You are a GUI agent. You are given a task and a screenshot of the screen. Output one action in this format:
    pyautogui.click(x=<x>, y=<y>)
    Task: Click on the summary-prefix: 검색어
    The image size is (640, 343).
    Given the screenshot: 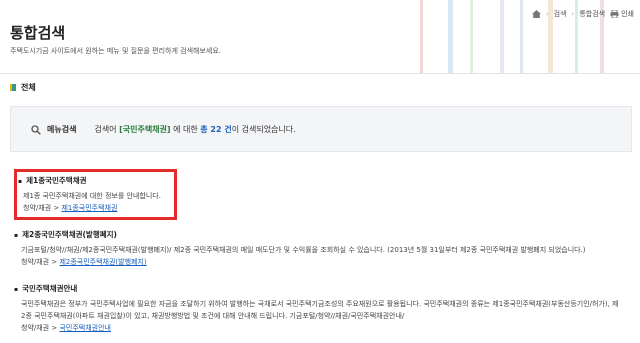 What is the action you would take?
    pyautogui.click(x=107, y=129)
    